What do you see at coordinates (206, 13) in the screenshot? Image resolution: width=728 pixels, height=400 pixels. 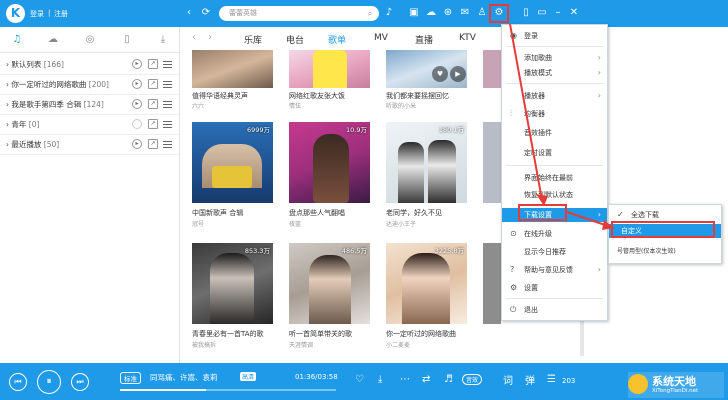 I see `refresh-icon: ⟳` at bounding box center [206, 13].